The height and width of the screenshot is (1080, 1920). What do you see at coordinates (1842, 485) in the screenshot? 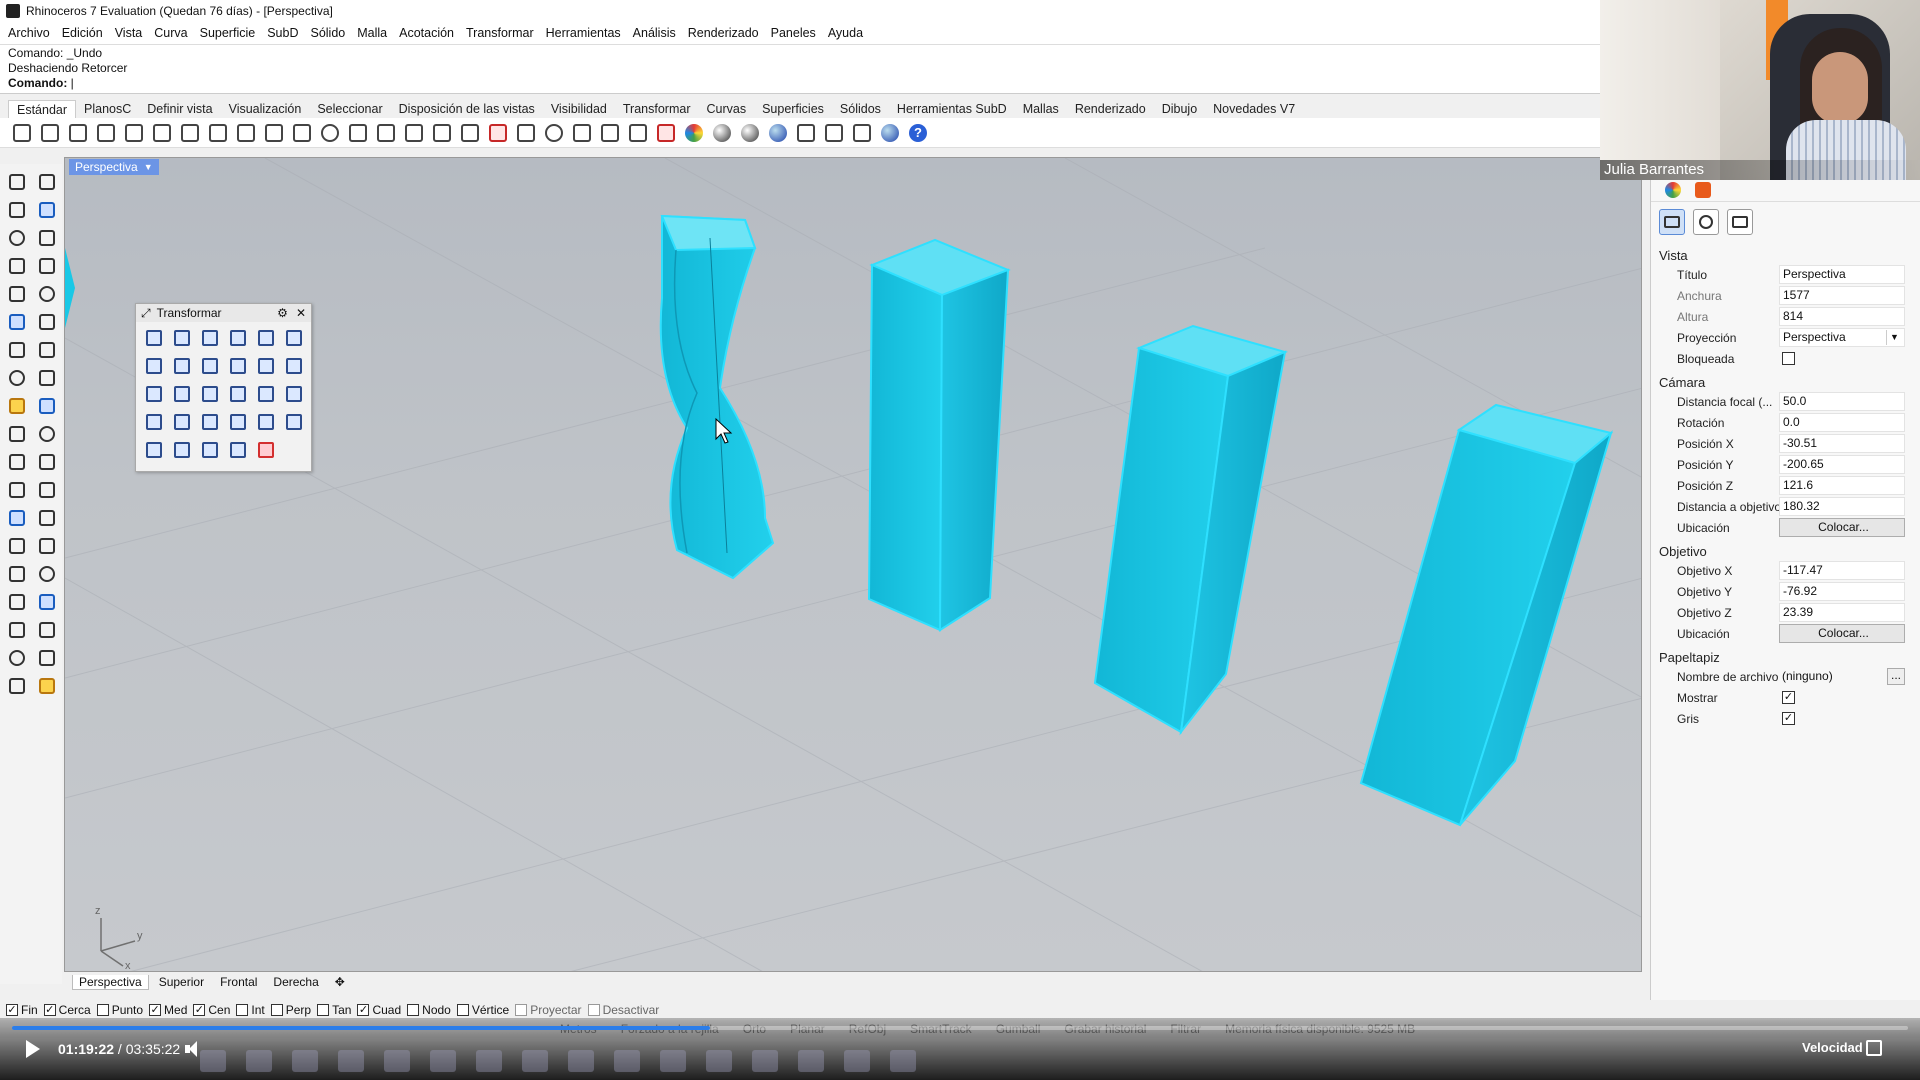
I see `posz-field: 121.6` at bounding box center [1842, 485].